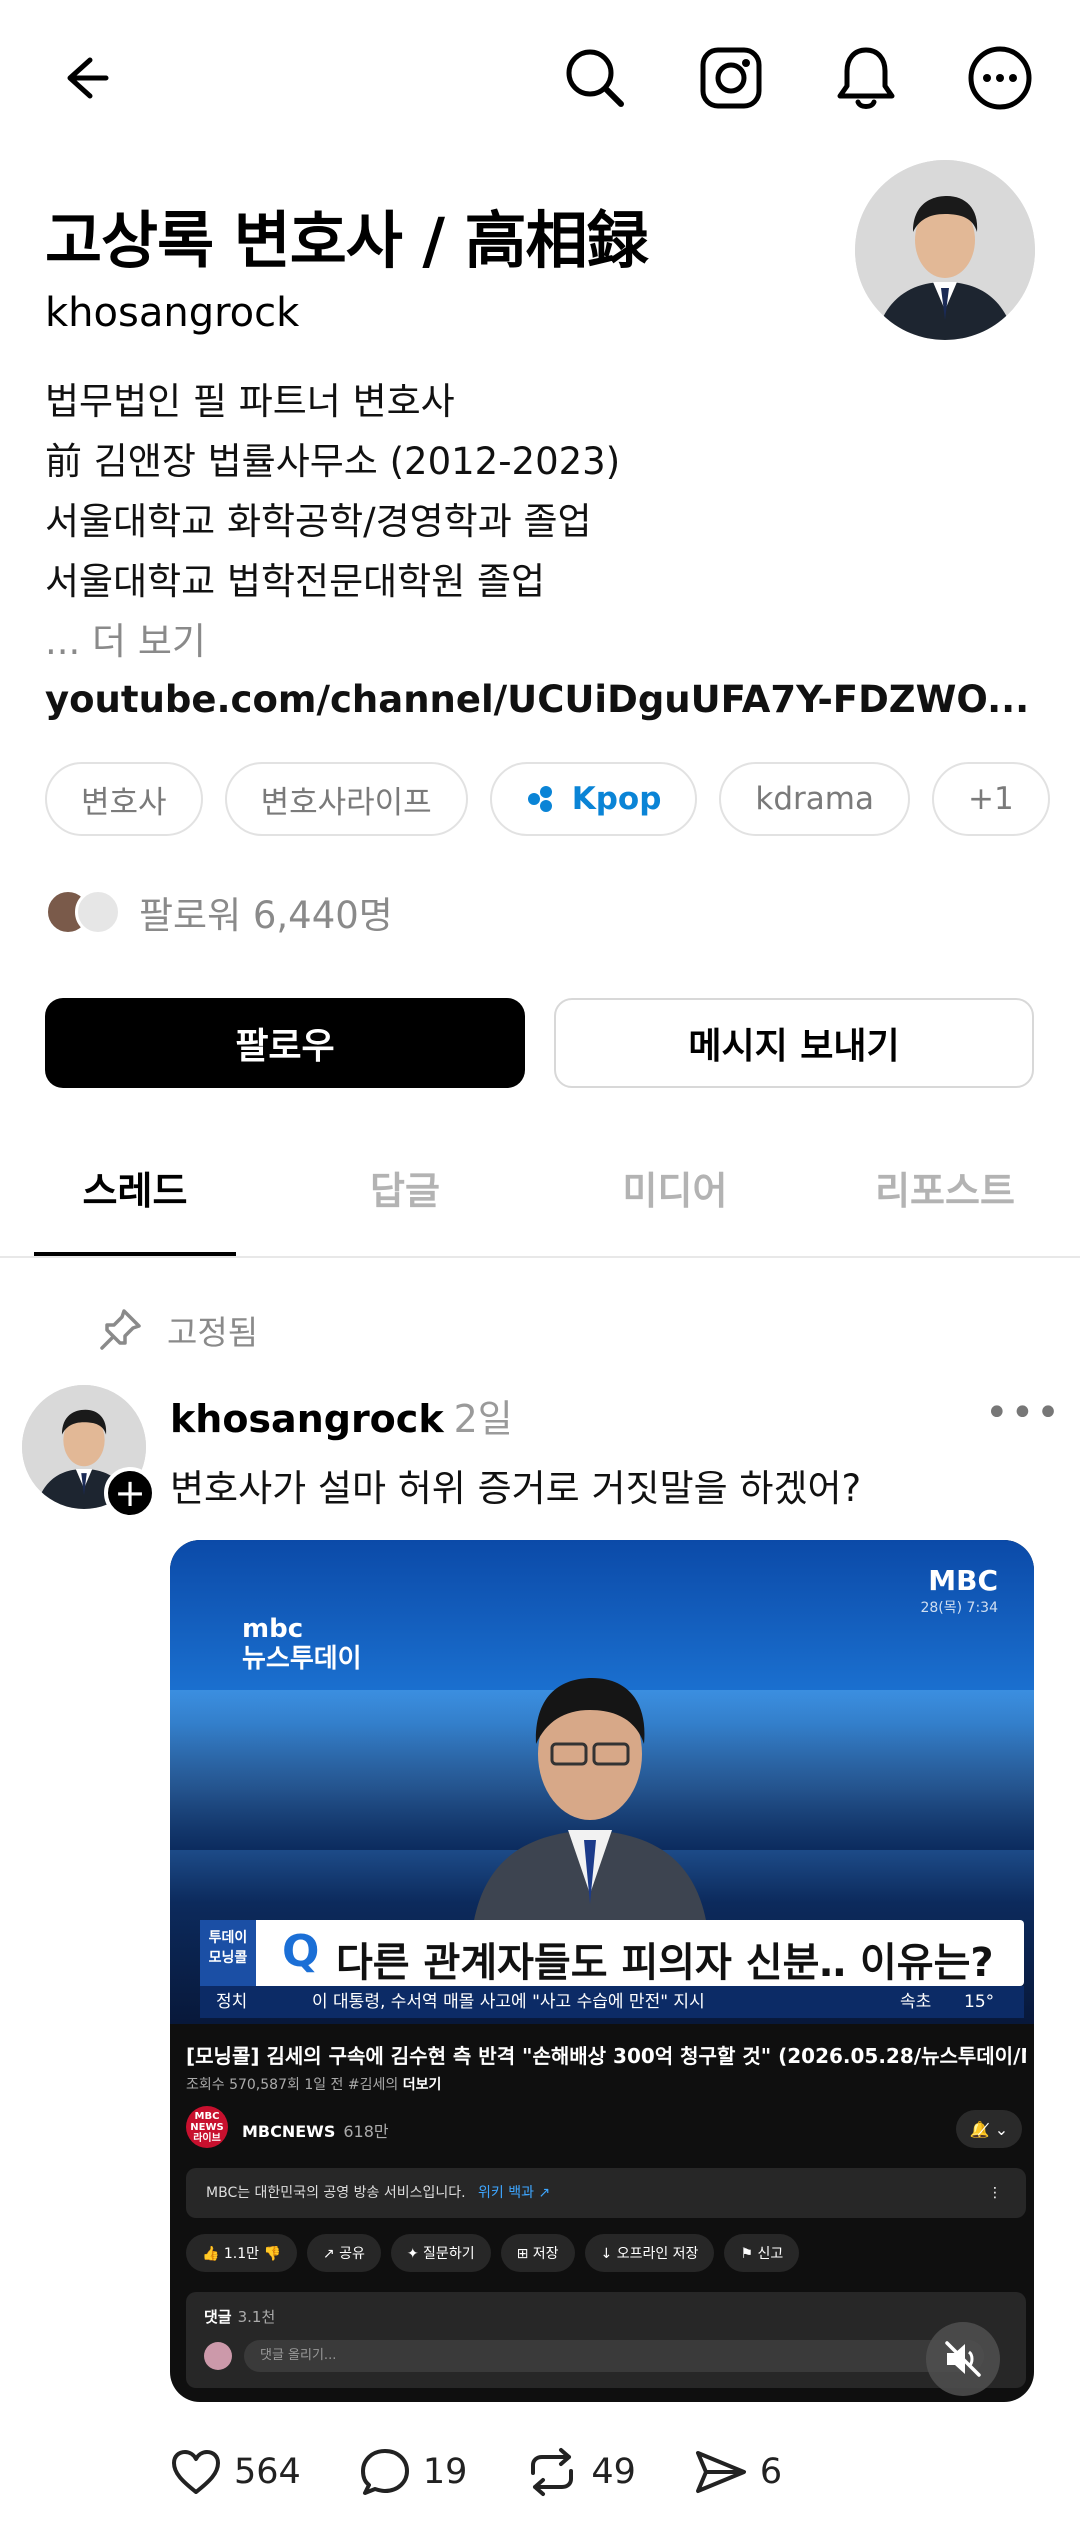 This screenshot has height=2530, width=1080. Describe the element at coordinates (84, 78) in the screenshot. I see `back-arrow-icon` at that location.